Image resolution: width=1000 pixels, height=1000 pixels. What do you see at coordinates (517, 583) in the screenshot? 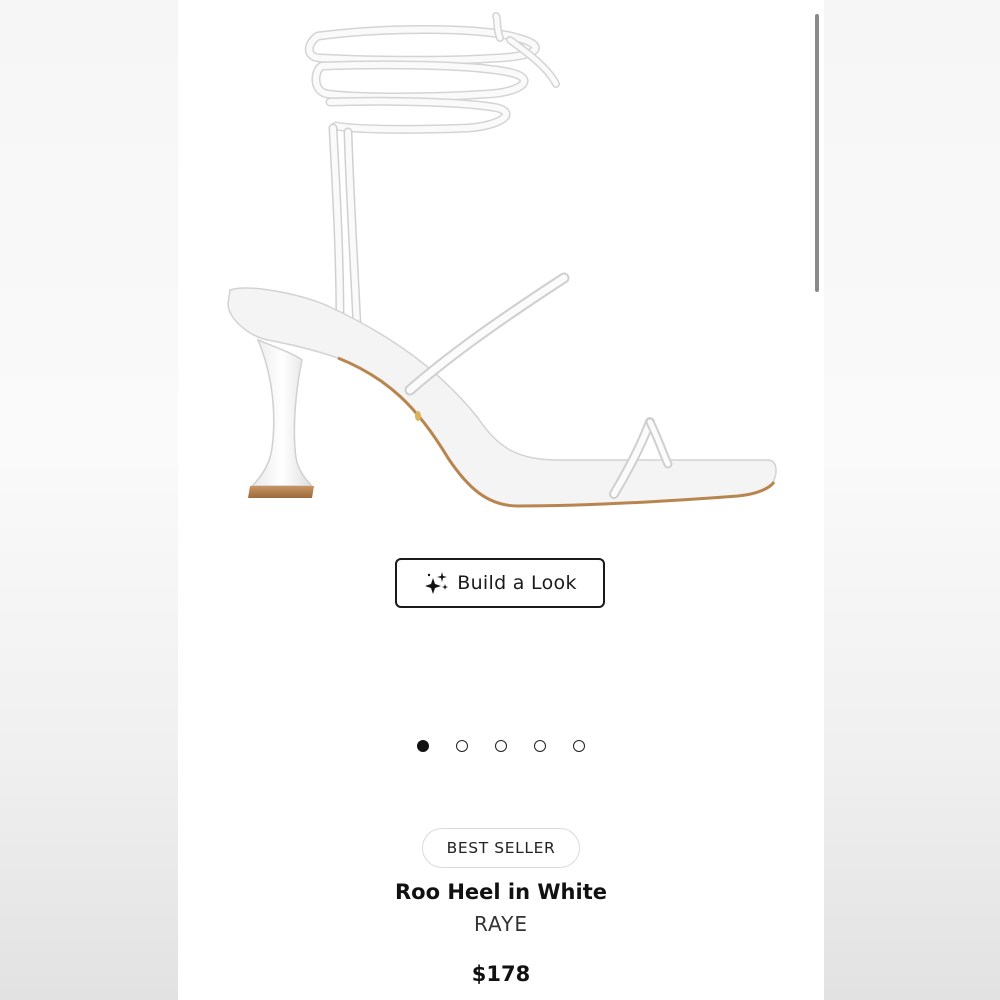
I see `build-a-look-label: Build a Look` at bounding box center [517, 583].